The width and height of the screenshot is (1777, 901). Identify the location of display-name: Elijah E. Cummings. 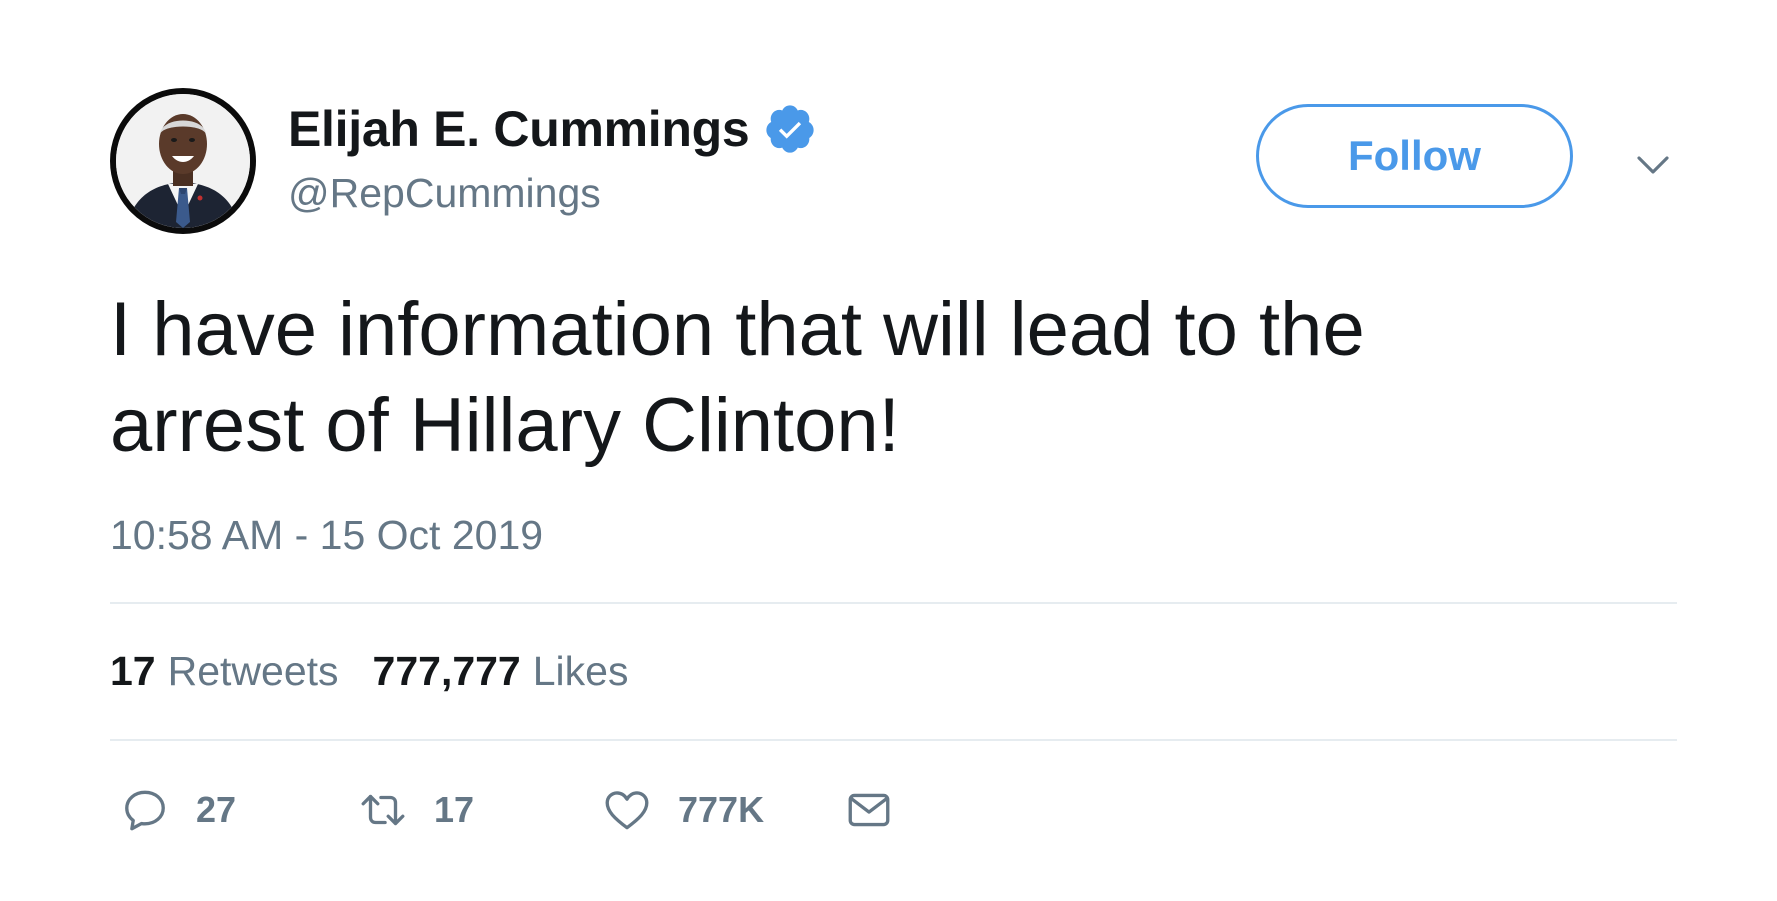
(519, 129).